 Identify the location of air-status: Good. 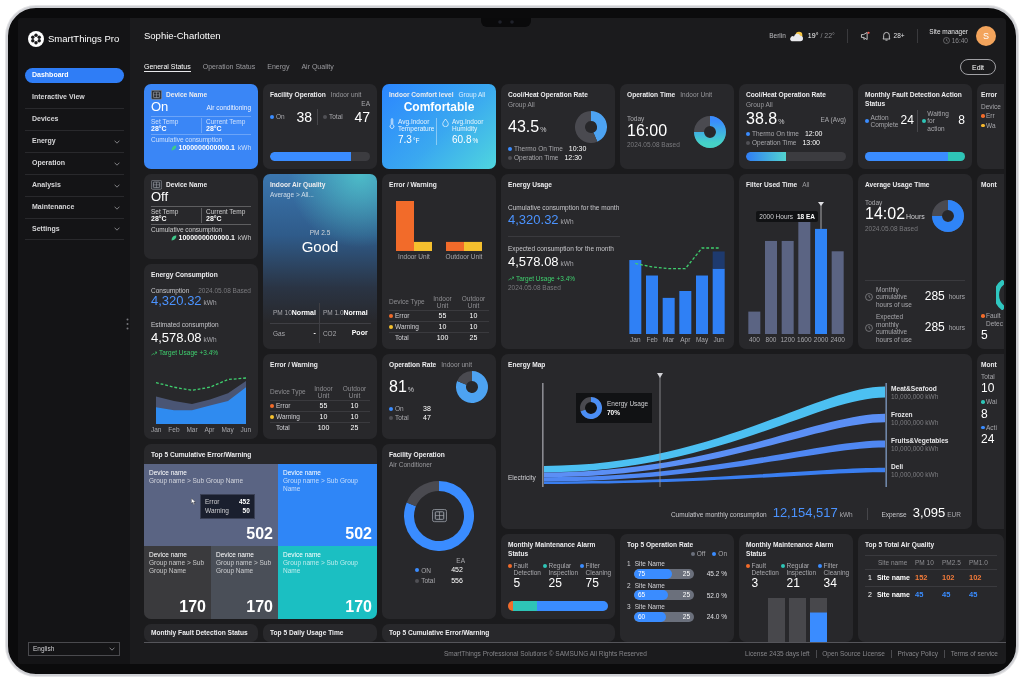
(320, 247).